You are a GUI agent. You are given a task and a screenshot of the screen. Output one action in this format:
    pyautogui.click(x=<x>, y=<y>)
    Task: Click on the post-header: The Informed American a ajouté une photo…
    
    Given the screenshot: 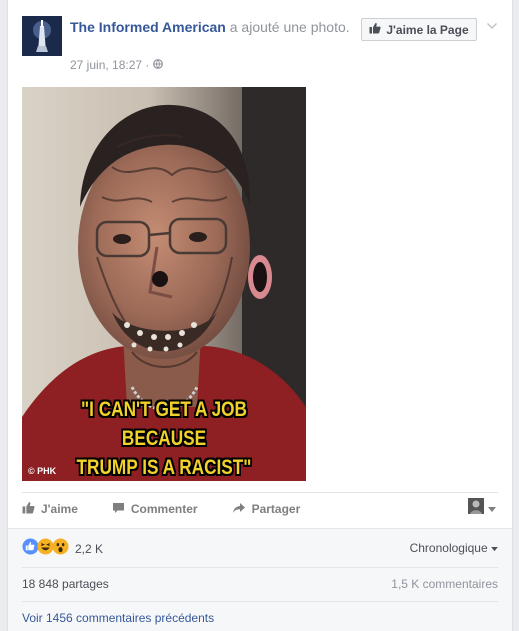 What is the action you would take?
    pyautogui.click(x=212, y=27)
    